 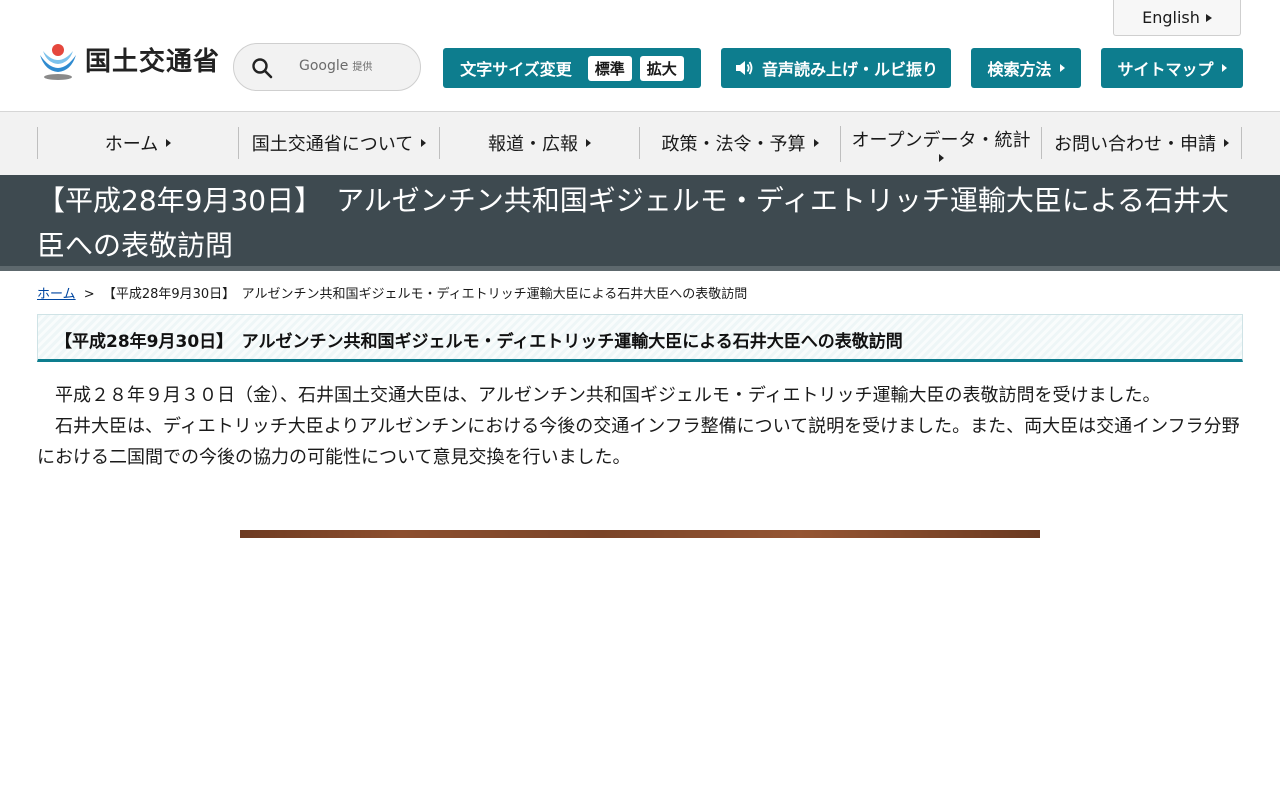 What do you see at coordinates (332, 144) in the screenshot?
I see `nav-item-label: 国土交通省について` at bounding box center [332, 144].